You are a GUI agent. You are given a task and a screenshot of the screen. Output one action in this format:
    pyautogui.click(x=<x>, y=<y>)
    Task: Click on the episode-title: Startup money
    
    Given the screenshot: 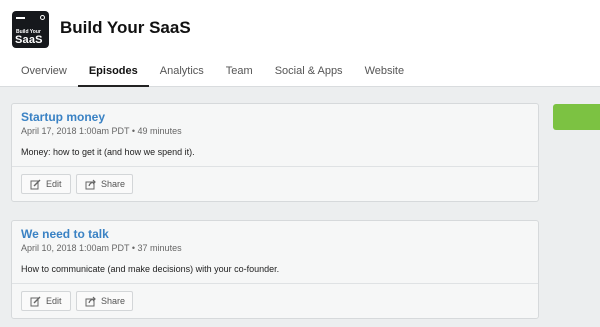 What is the action you would take?
    pyautogui.click(x=63, y=117)
    